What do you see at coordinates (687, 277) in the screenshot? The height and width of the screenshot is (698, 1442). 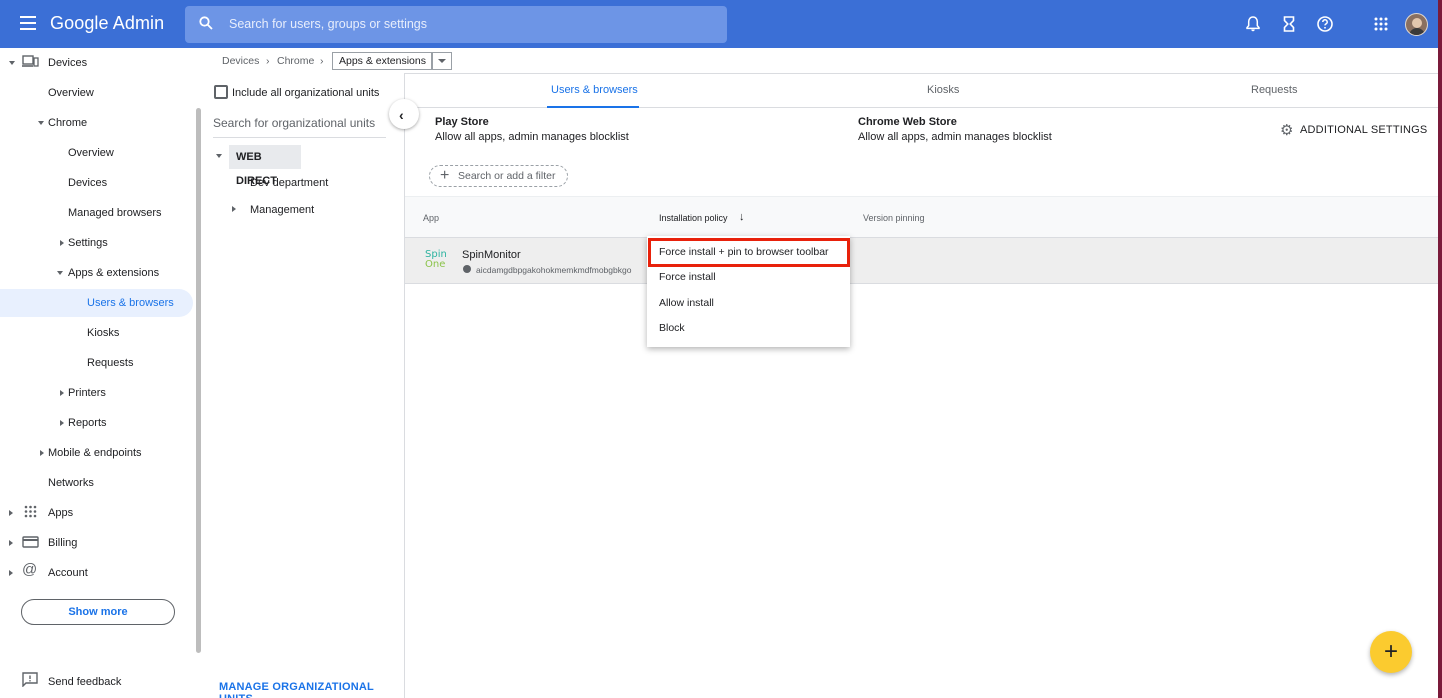 I see `menu-item-force-install: Force install` at bounding box center [687, 277].